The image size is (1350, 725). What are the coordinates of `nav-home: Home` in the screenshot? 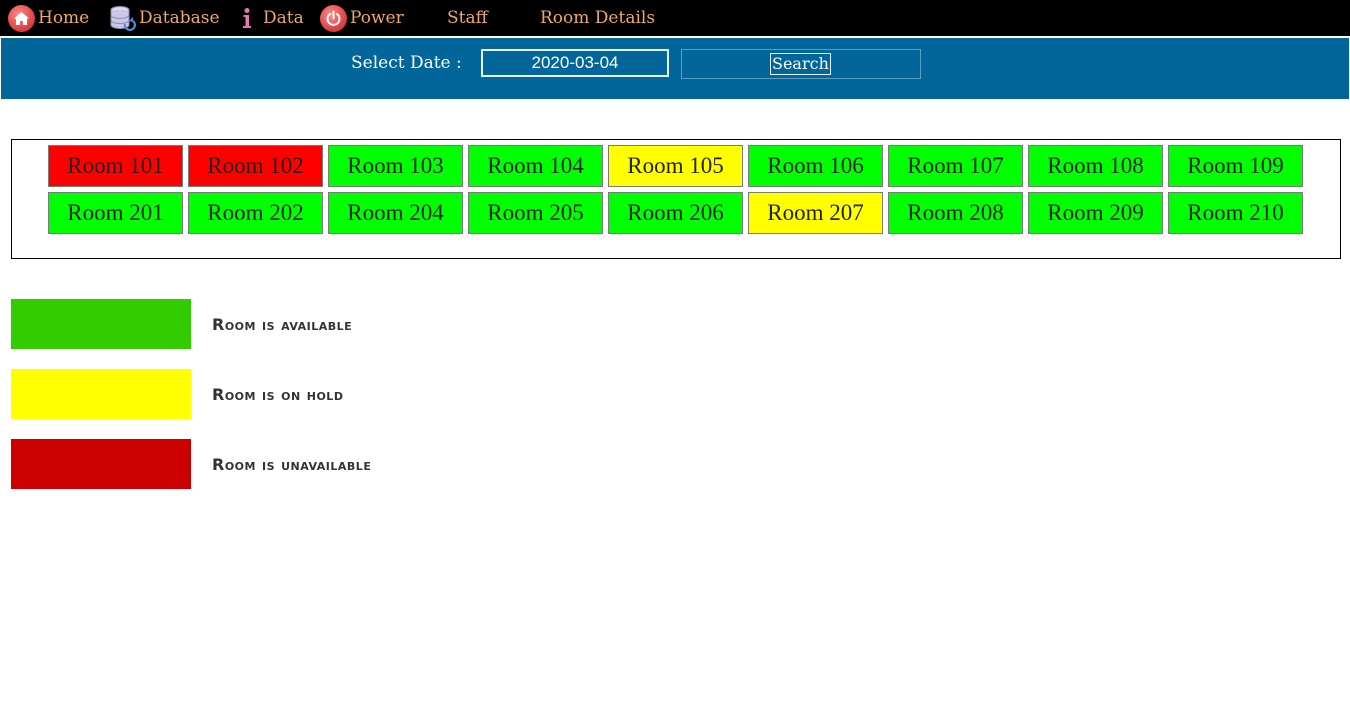 It's located at (48, 18).